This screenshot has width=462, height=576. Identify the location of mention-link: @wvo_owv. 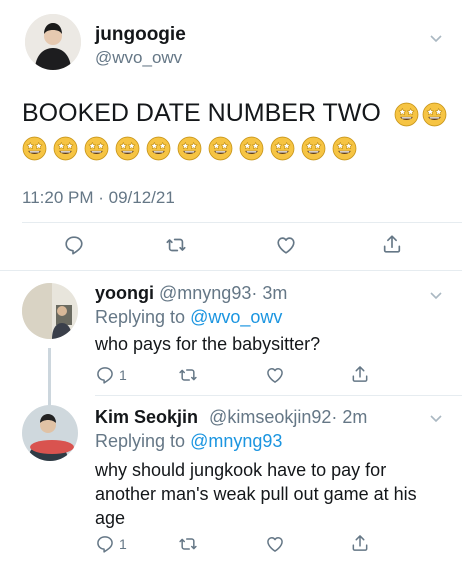
(236, 317).